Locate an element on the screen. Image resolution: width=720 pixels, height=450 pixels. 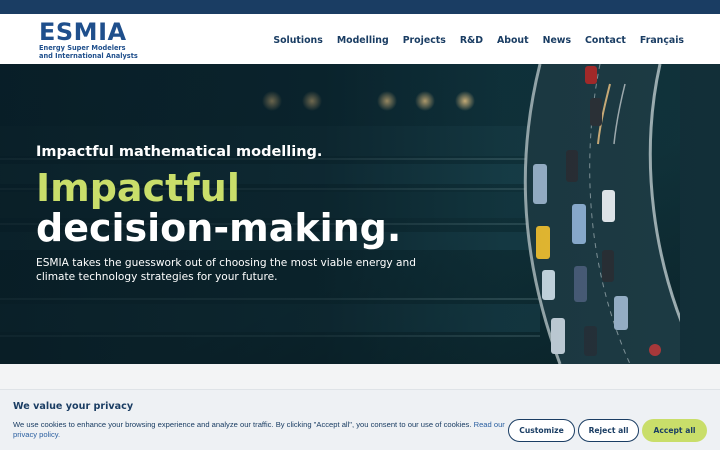
accept-all-button: Accept all is located at coordinates (674, 430).